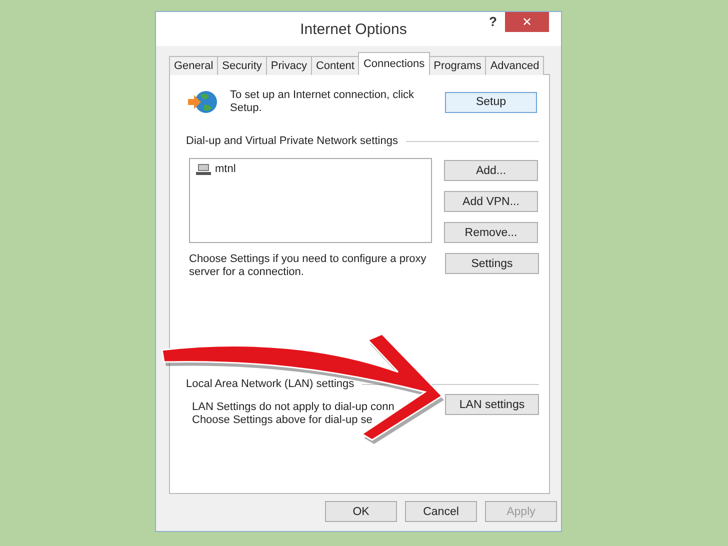 This screenshot has height=546, width=728. What do you see at coordinates (457, 65) in the screenshot?
I see `tab: Programs` at bounding box center [457, 65].